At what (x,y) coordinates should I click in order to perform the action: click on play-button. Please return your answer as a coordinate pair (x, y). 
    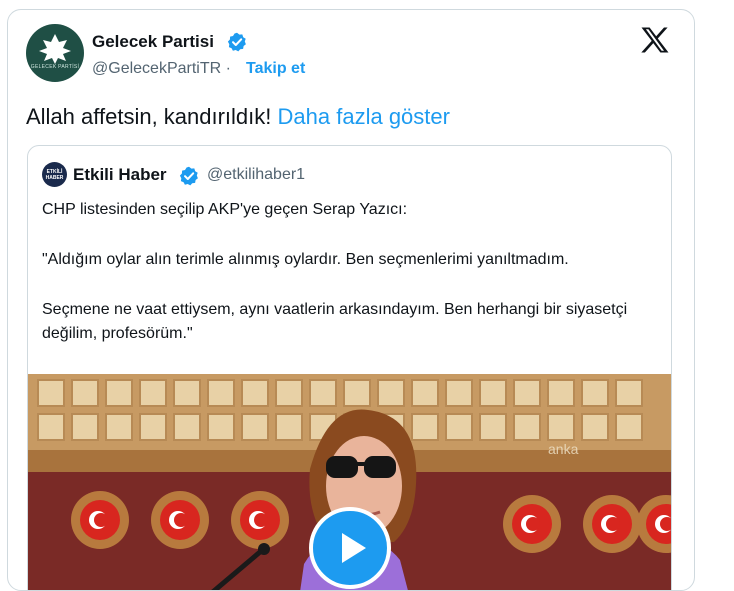
    Looking at the image, I should click on (350, 548).